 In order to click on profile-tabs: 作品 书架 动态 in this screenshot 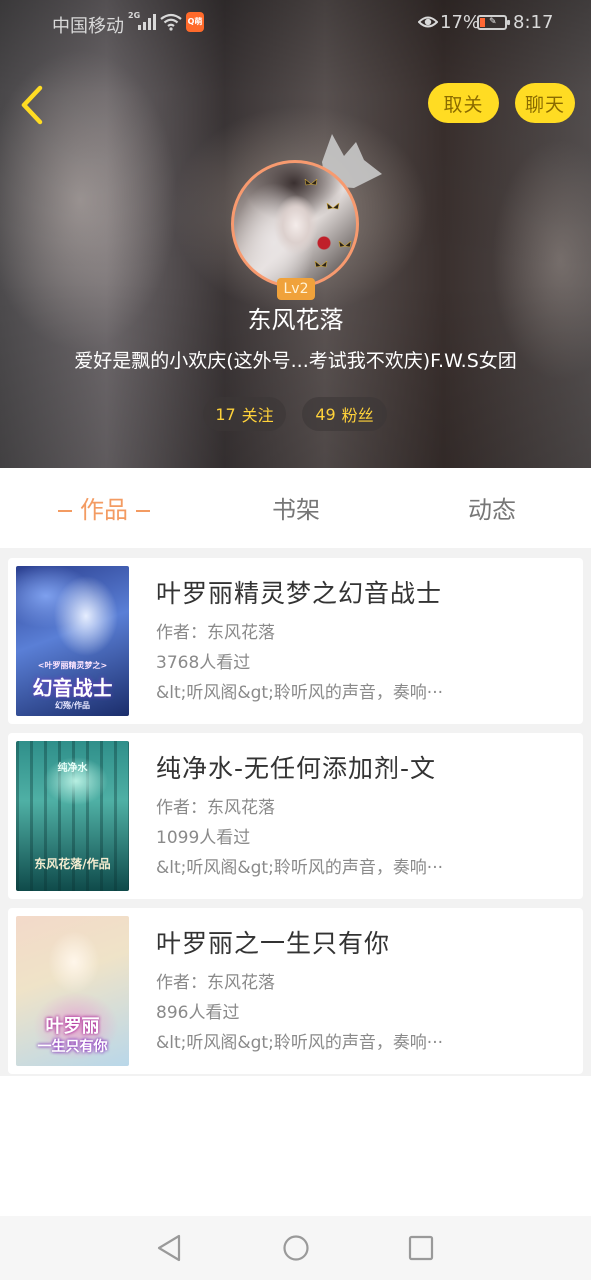, I will do `click(295, 508)`.